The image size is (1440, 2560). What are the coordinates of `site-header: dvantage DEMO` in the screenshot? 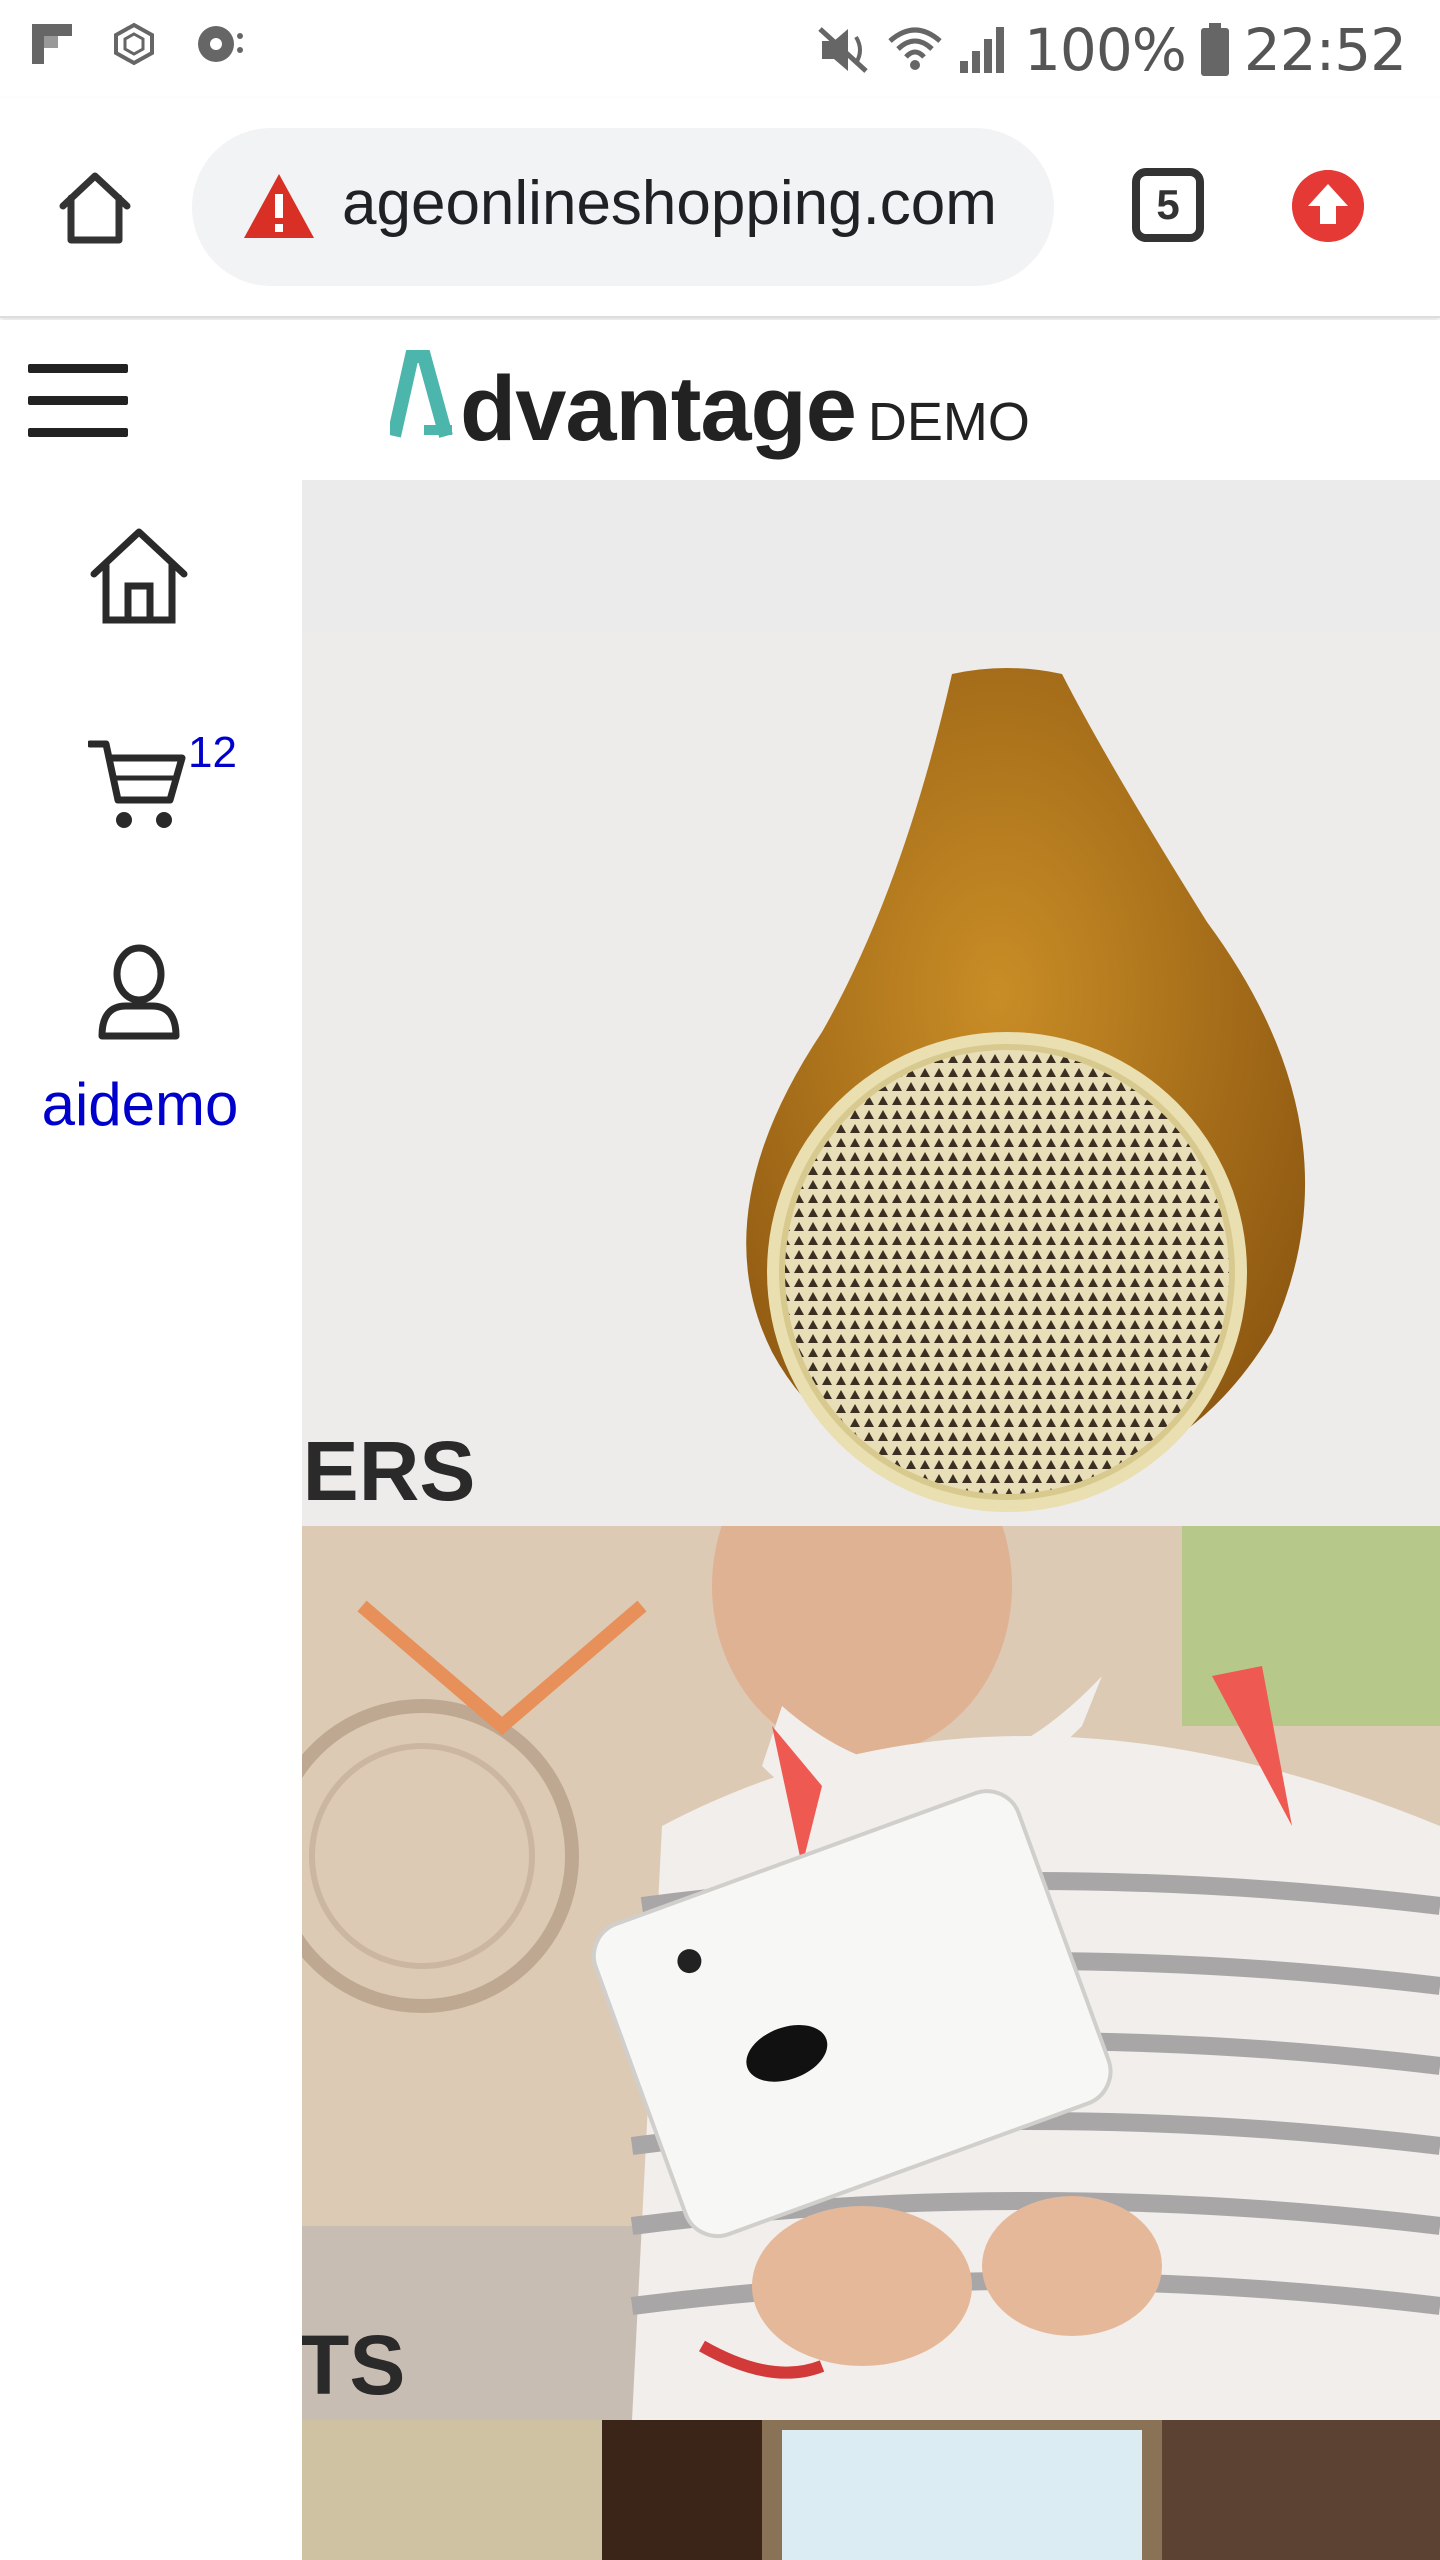 It's located at (720, 400).